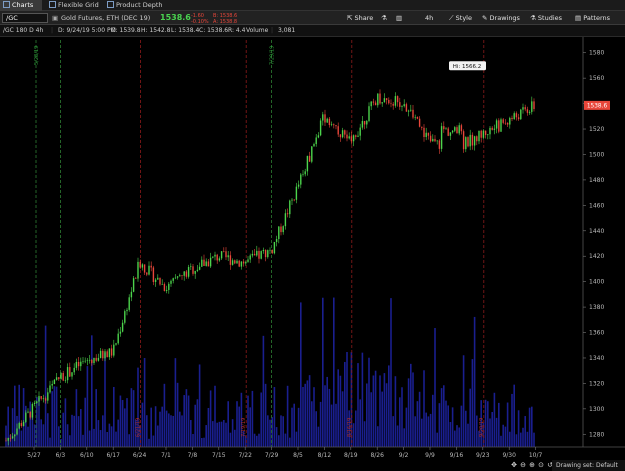 This screenshot has height=471, width=625. Describe the element at coordinates (214, 30) in the screenshot. I see `bar-close: C: 1538.6` at that location.